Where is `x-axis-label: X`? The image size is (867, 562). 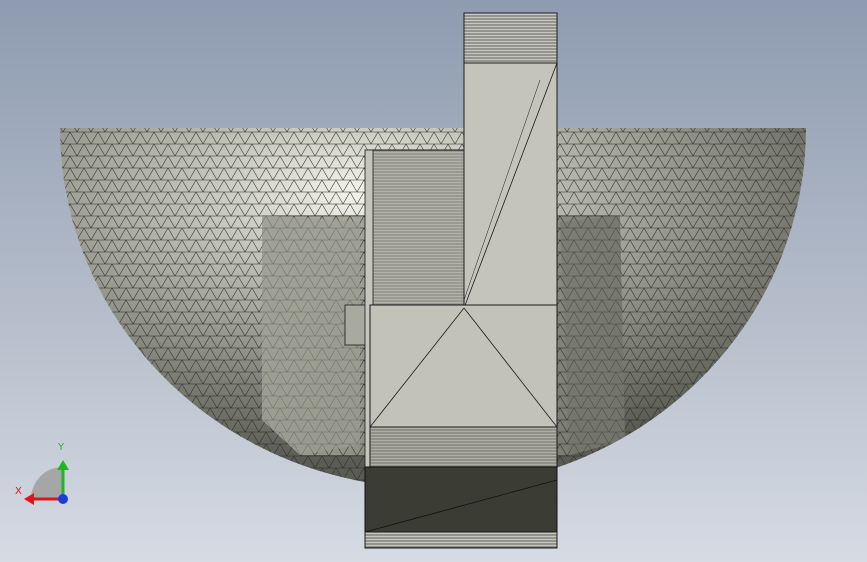 x-axis-label: X is located at coordinates (18, 491).